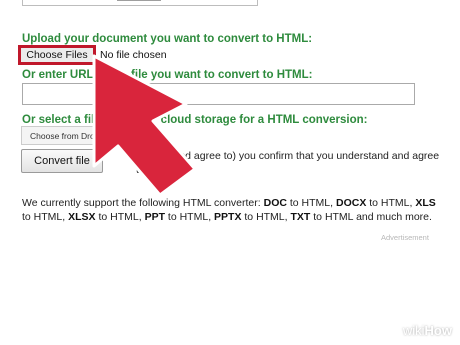  Describe the element at coordinates (144, 125) in the screenshot. I see `red-arrow-icon` at that location.